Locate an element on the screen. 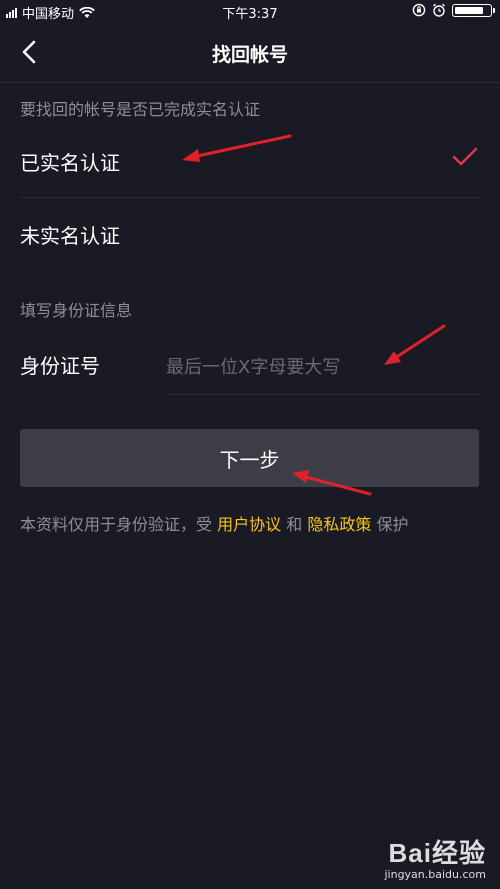 The width and height of the screenshot is (500, 889). next-button: 下一步 is located at coordinates (249, 458).